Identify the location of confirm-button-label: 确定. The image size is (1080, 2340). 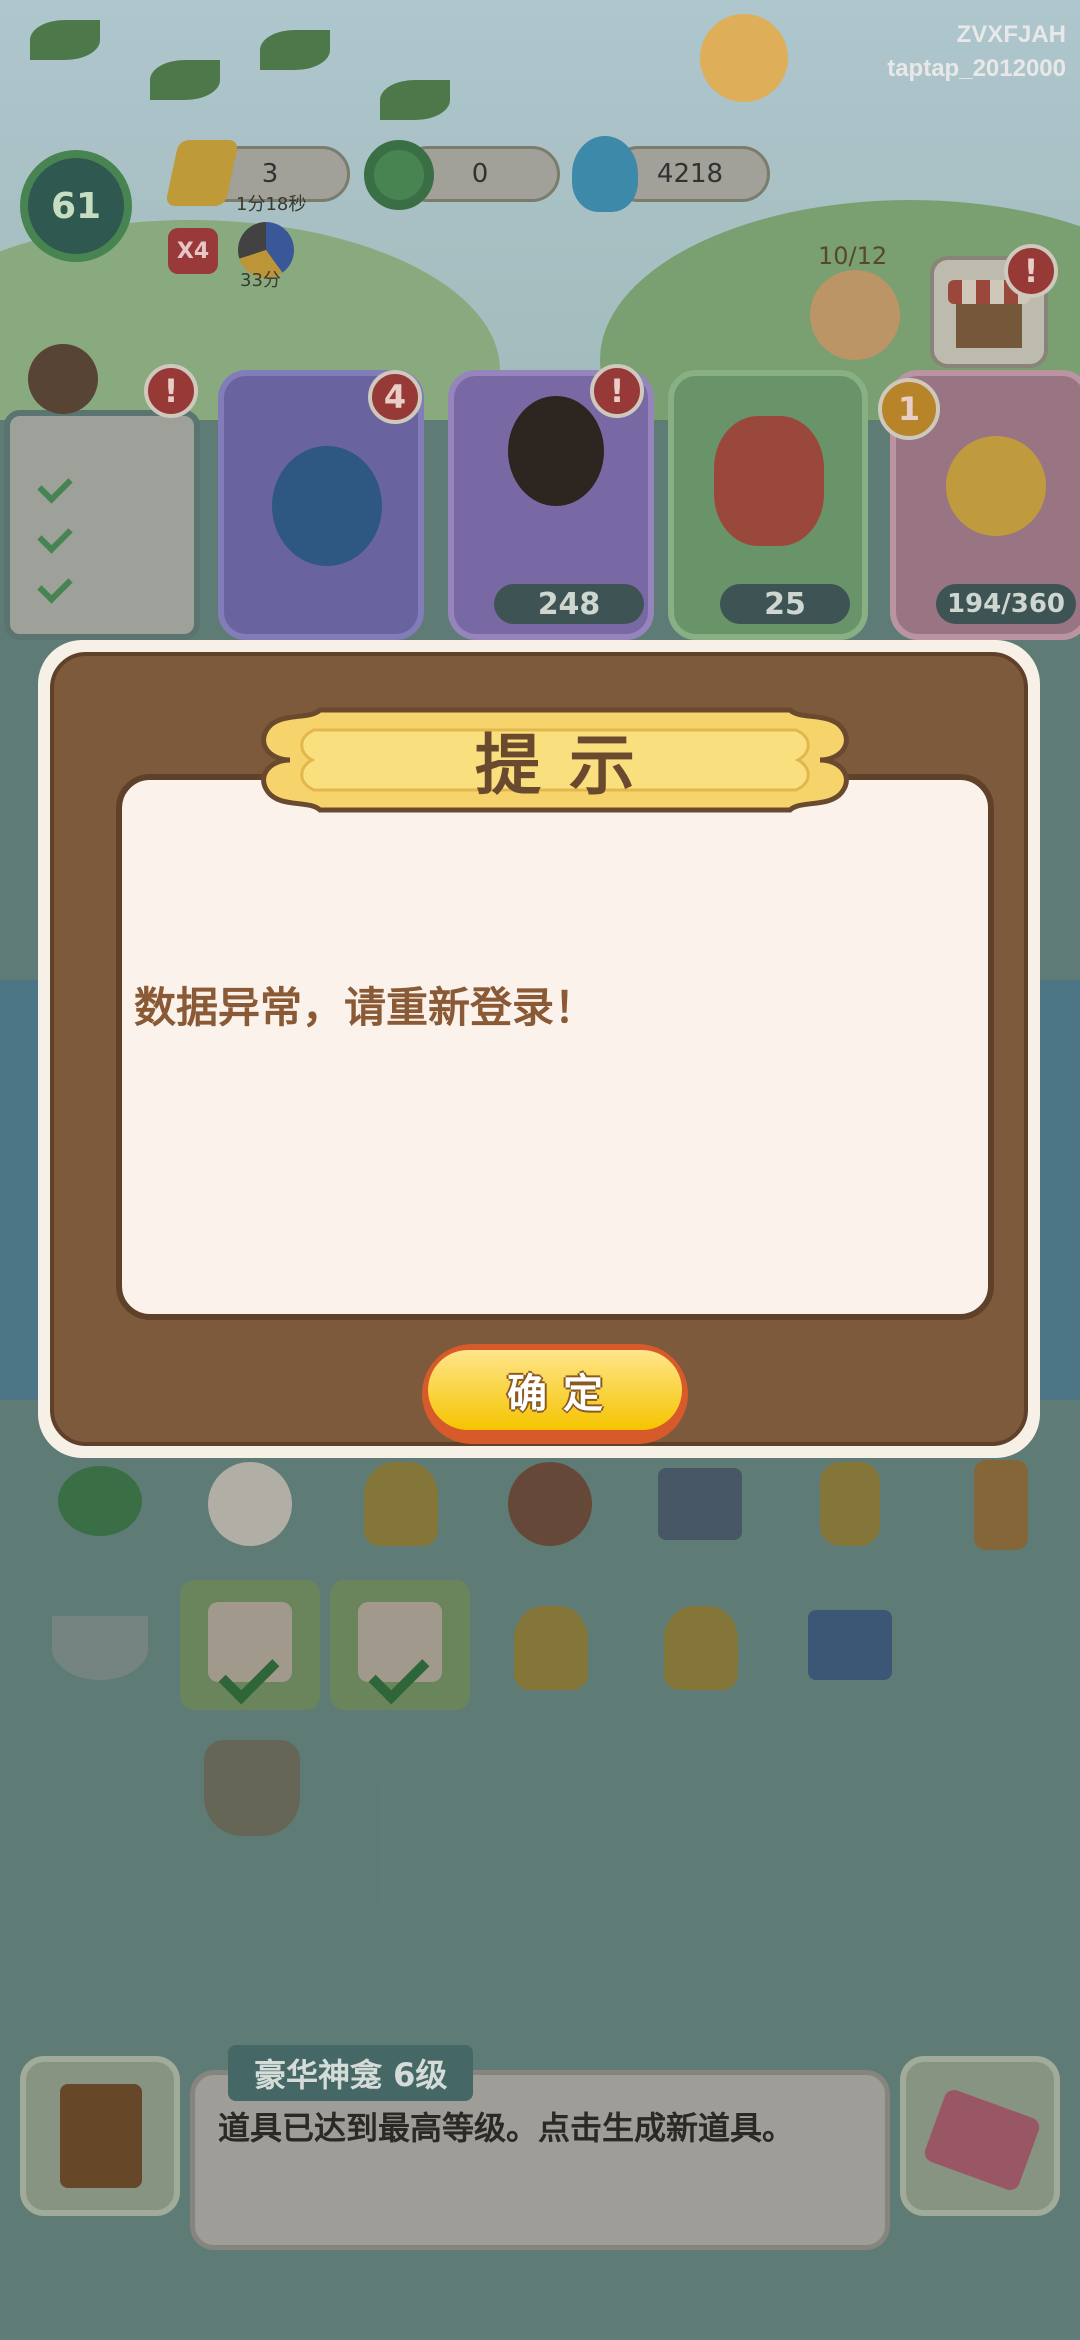
(555, 1390).